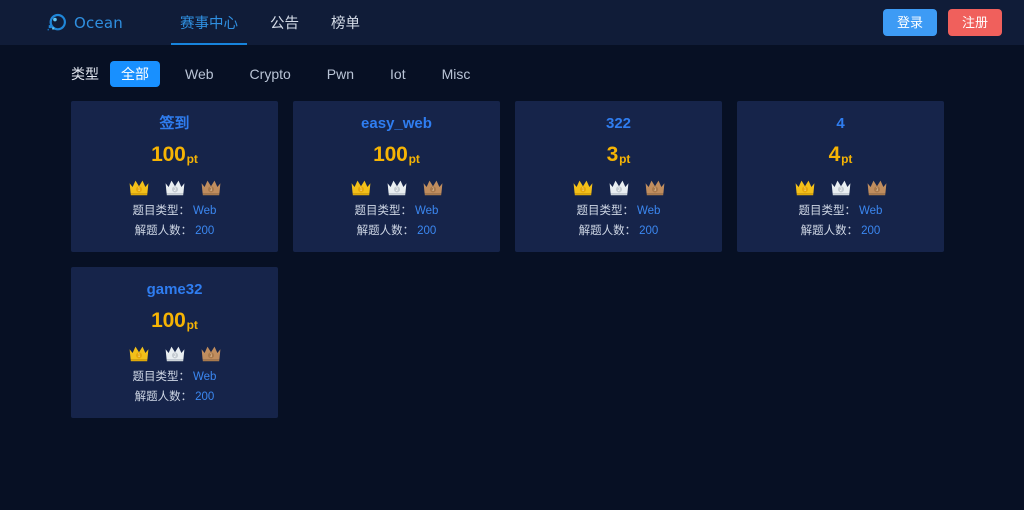  I want to click on nav-label: 赛事中心, so click(208, 24).